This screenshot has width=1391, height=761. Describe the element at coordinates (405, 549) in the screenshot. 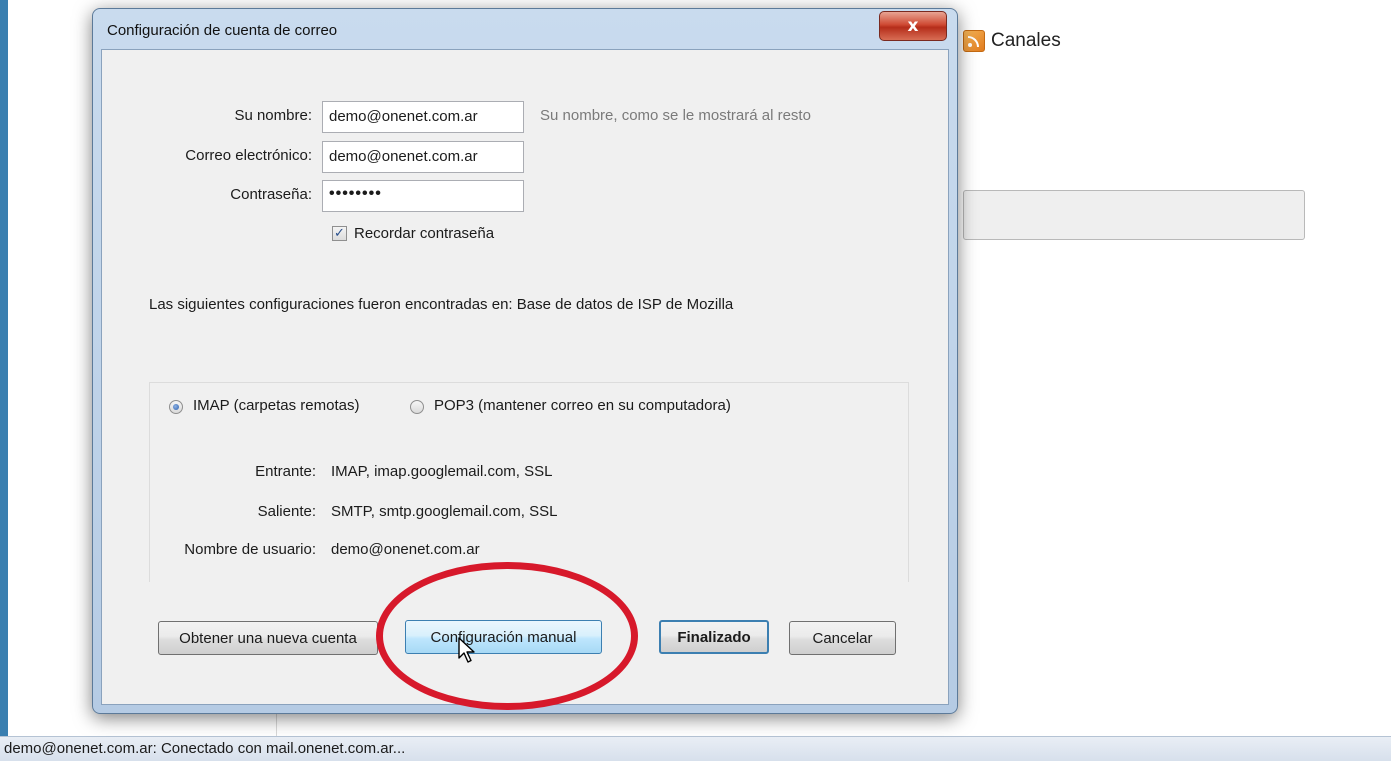

I see `username-value: demo@onenet.com.ar` at that location.